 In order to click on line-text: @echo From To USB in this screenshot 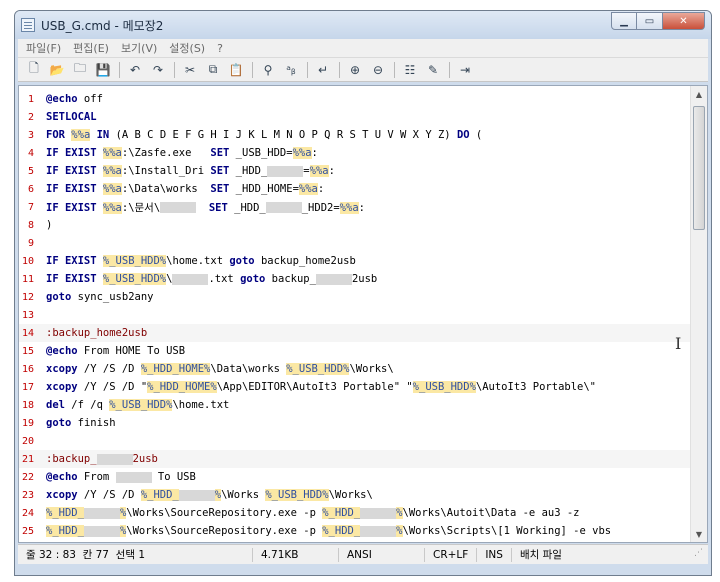, I will do `click(121, 477)`.